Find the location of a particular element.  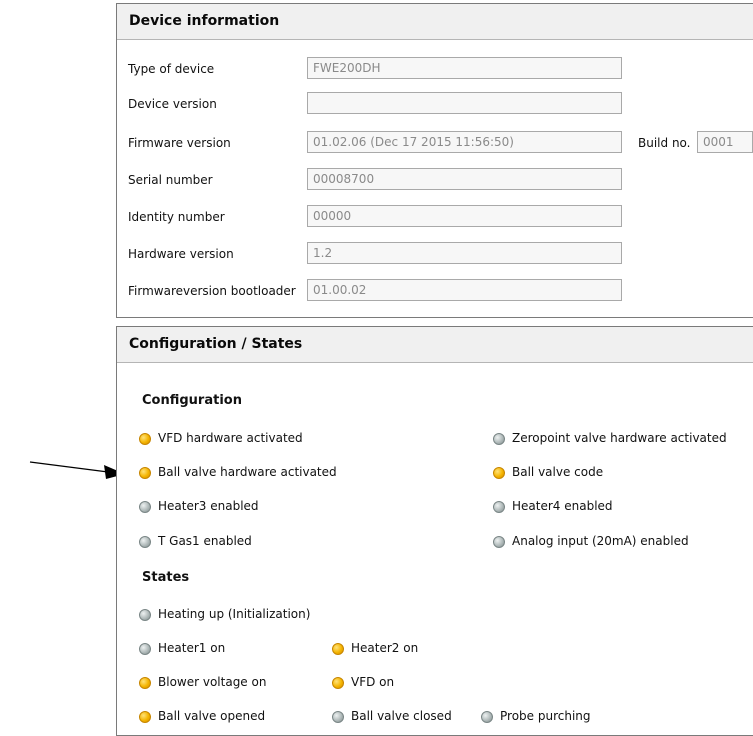

configuration-heading: Configuration is located at coordinates (192, 400).